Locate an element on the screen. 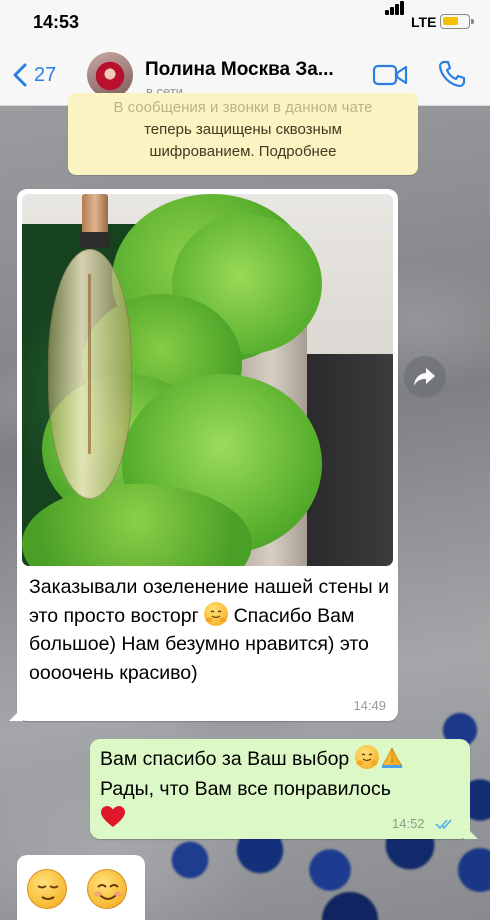 This screenshot has width=490, height=920. lamp-filament is located at coordinates (89, 364).